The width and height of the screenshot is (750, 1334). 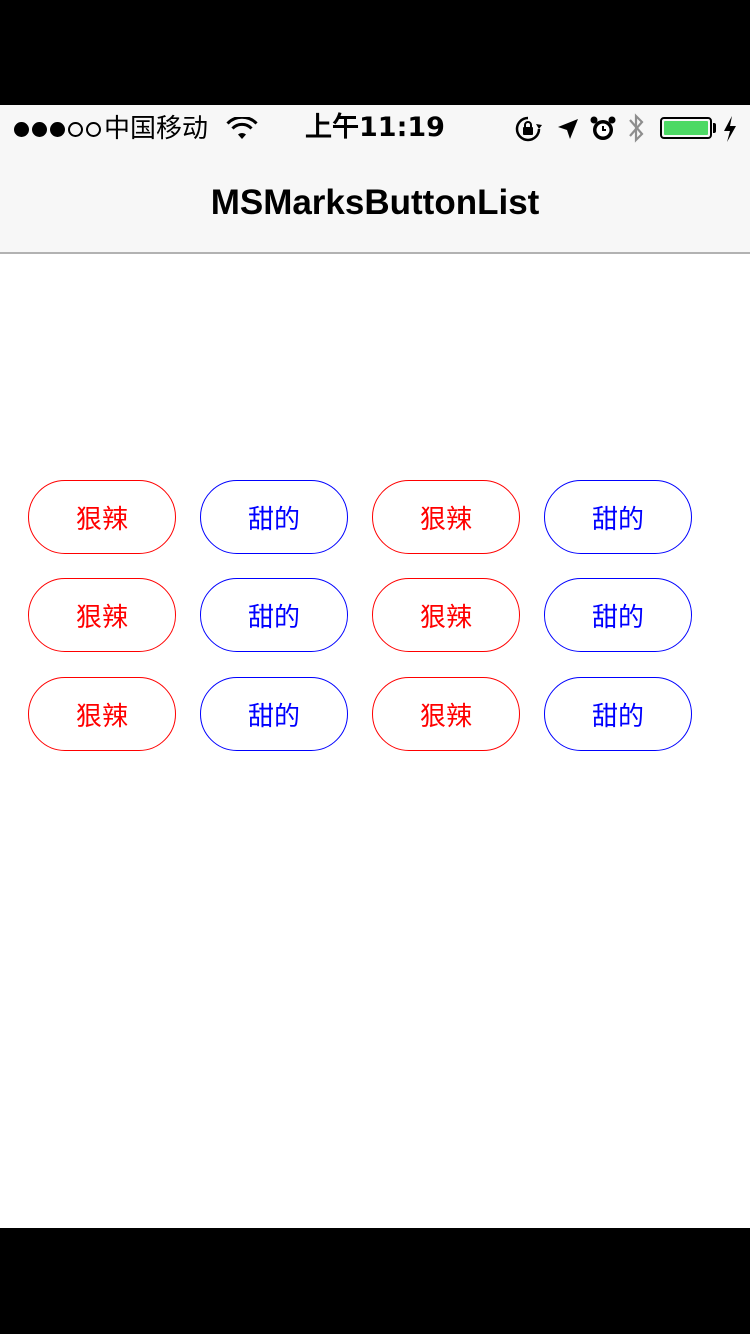 What do you see at coordinates (375, 1281) in the screenshot?
I see `bottom-letterbox` at bounding box center [375, 1281].